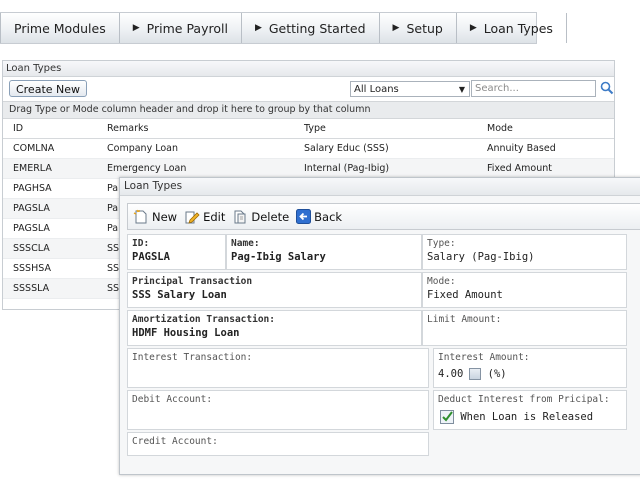 This screenshot has width=640, height=480. I want to click on column-header-id: ID, so click(50, 129).